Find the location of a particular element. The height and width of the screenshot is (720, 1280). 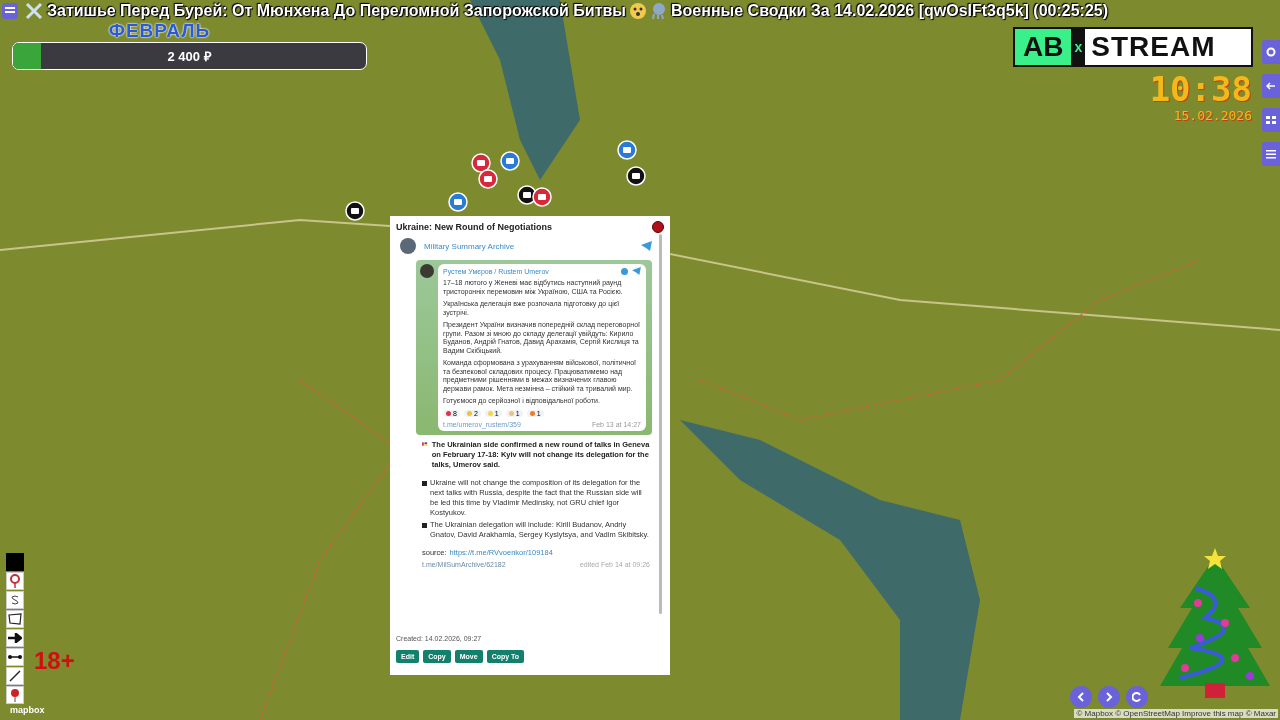

close-button is located at coordinates (658, 227).